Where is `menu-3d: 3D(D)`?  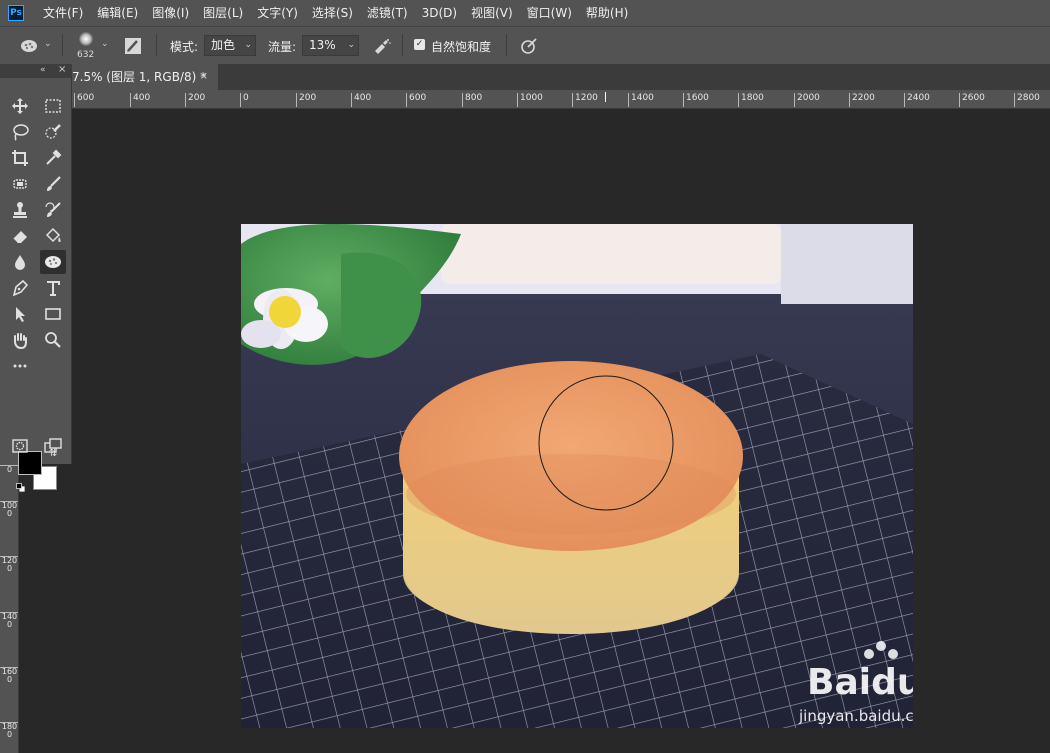
menu-3d: 3D(D) is located at coordinates (439, 13).